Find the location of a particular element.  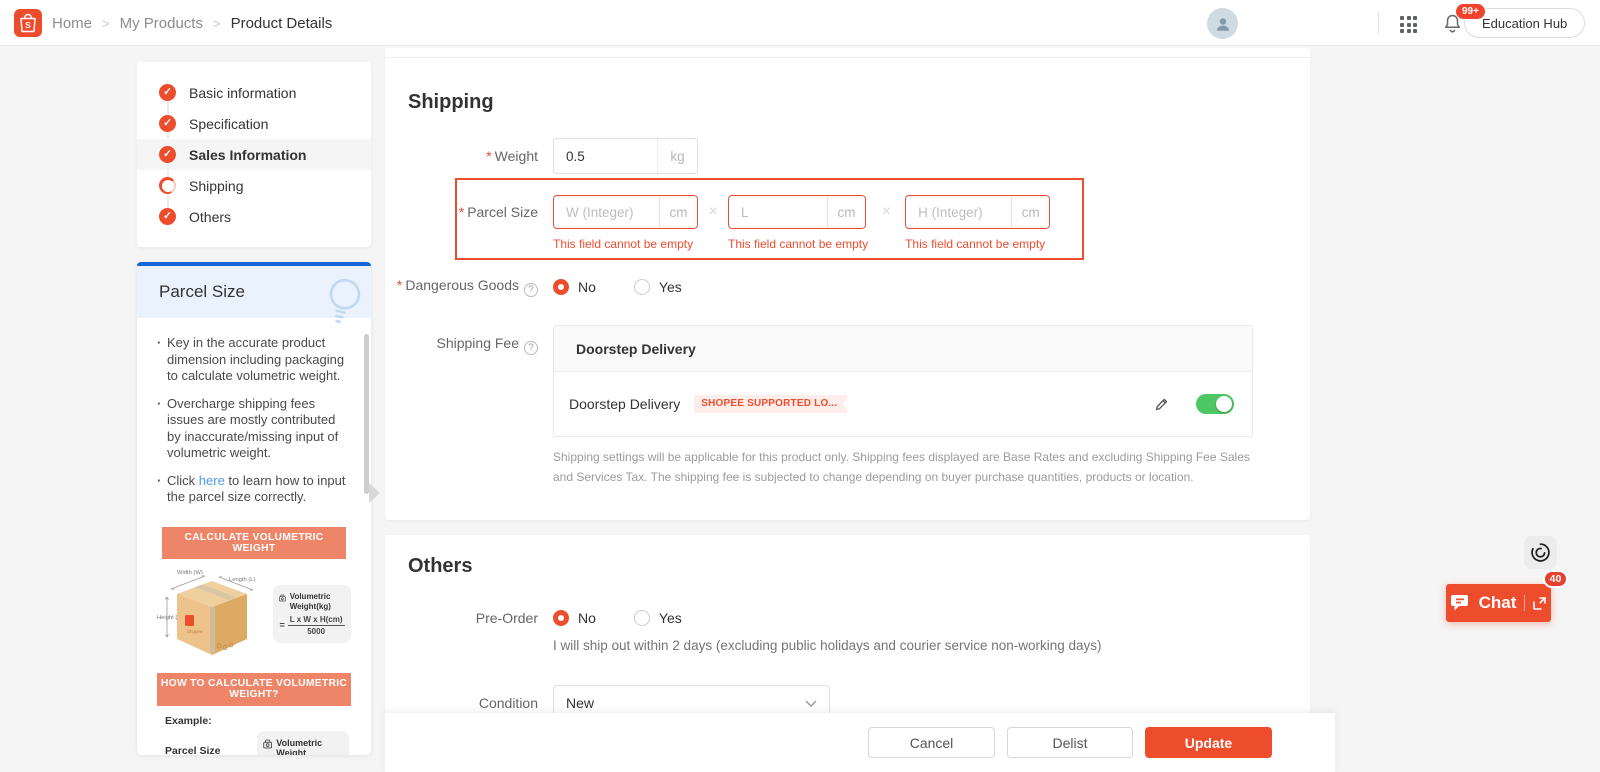

education-hub-label: Education Hub is located at coordinates (1525, 23).